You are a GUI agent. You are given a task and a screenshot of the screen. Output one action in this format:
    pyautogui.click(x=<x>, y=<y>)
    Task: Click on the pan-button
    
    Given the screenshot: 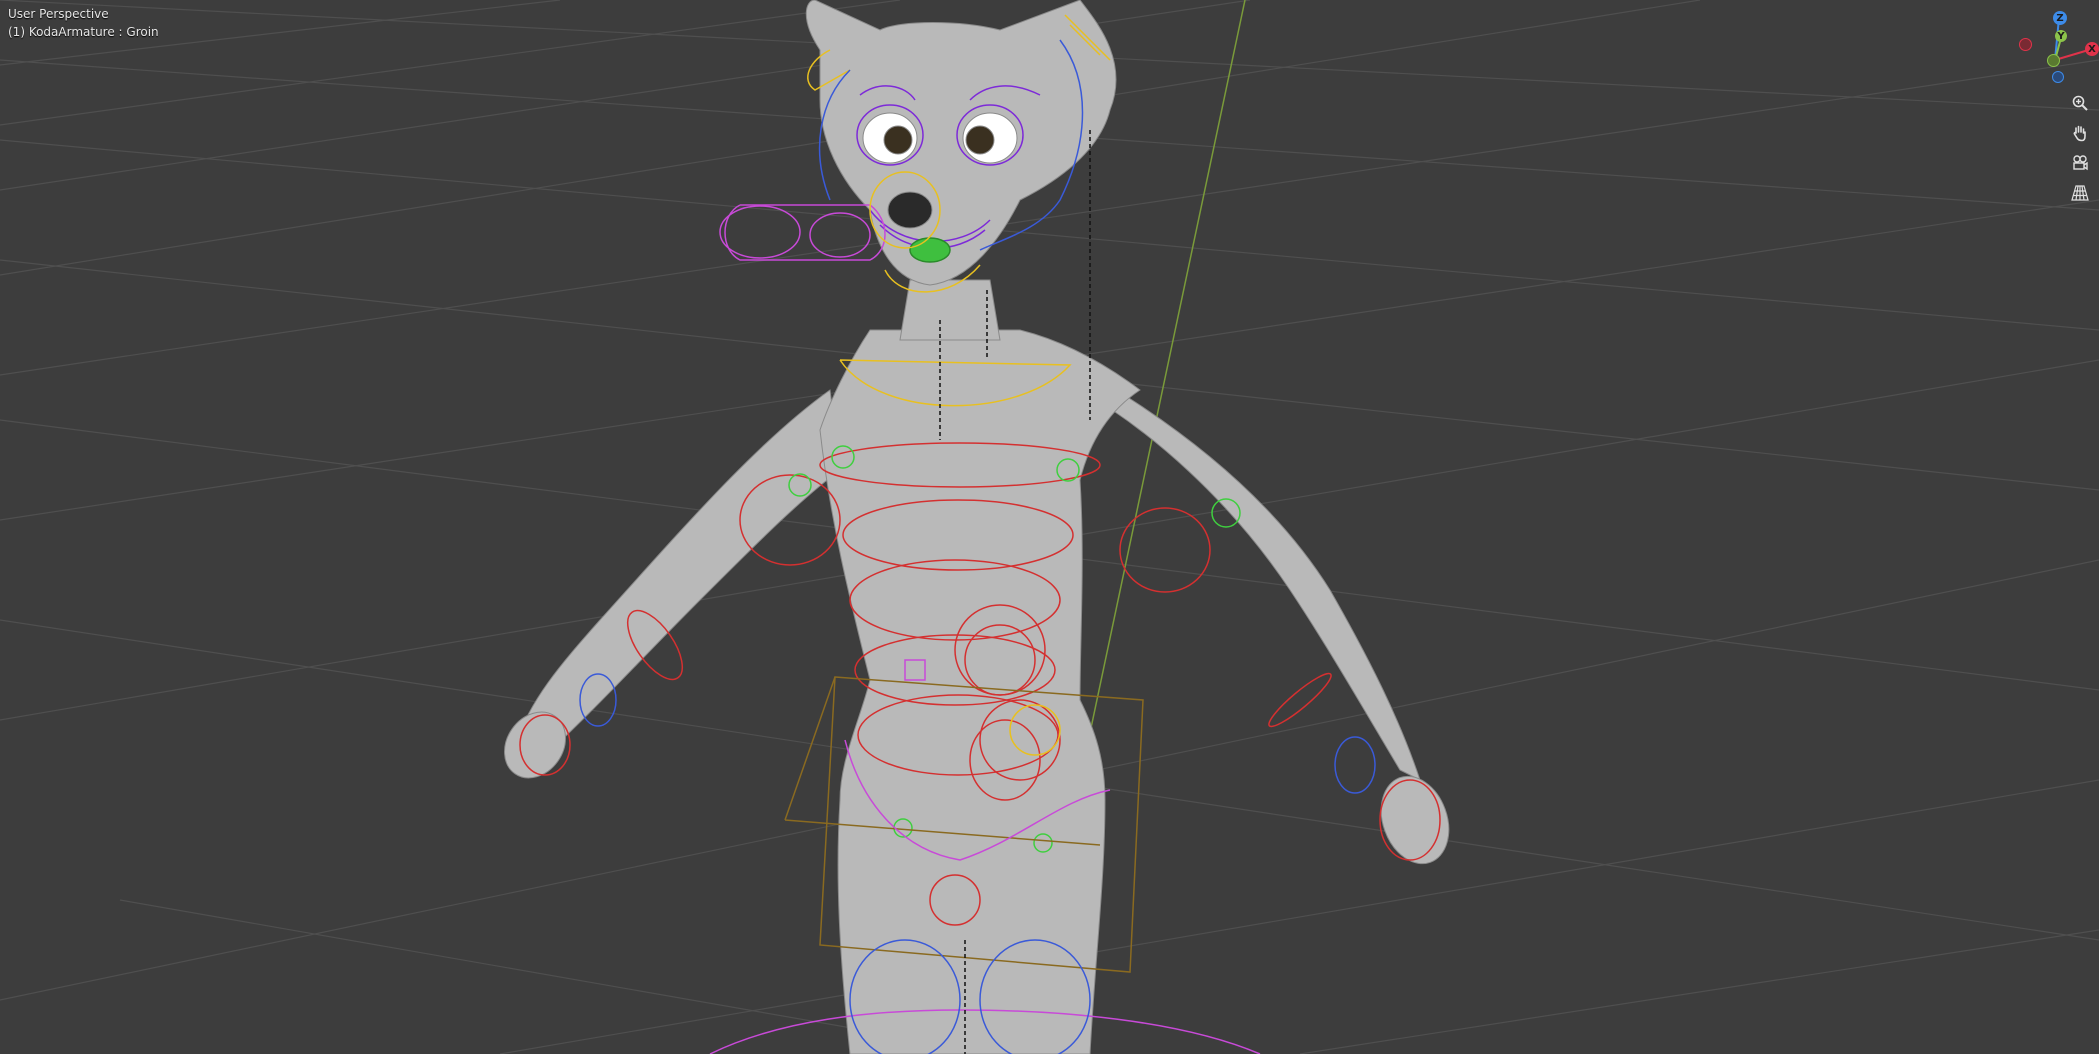 What is the action you would take?
    pyautogui.click(x=2080, y=133)
    